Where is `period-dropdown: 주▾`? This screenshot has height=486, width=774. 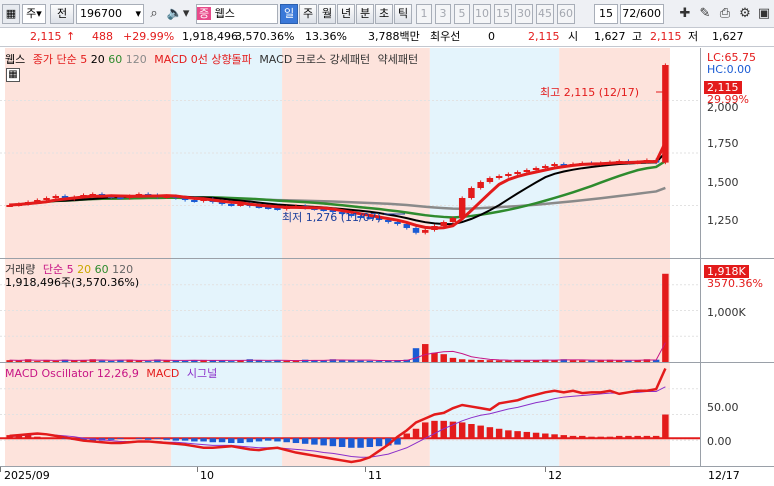
period-dropdown: 주▾ is located at coordinates (34, 14).